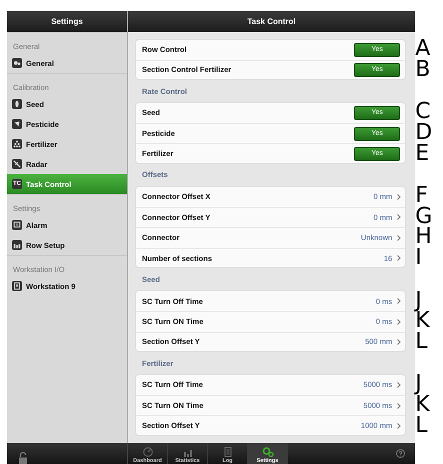  I want to click on annotation-letter: I, so click(418, 258).